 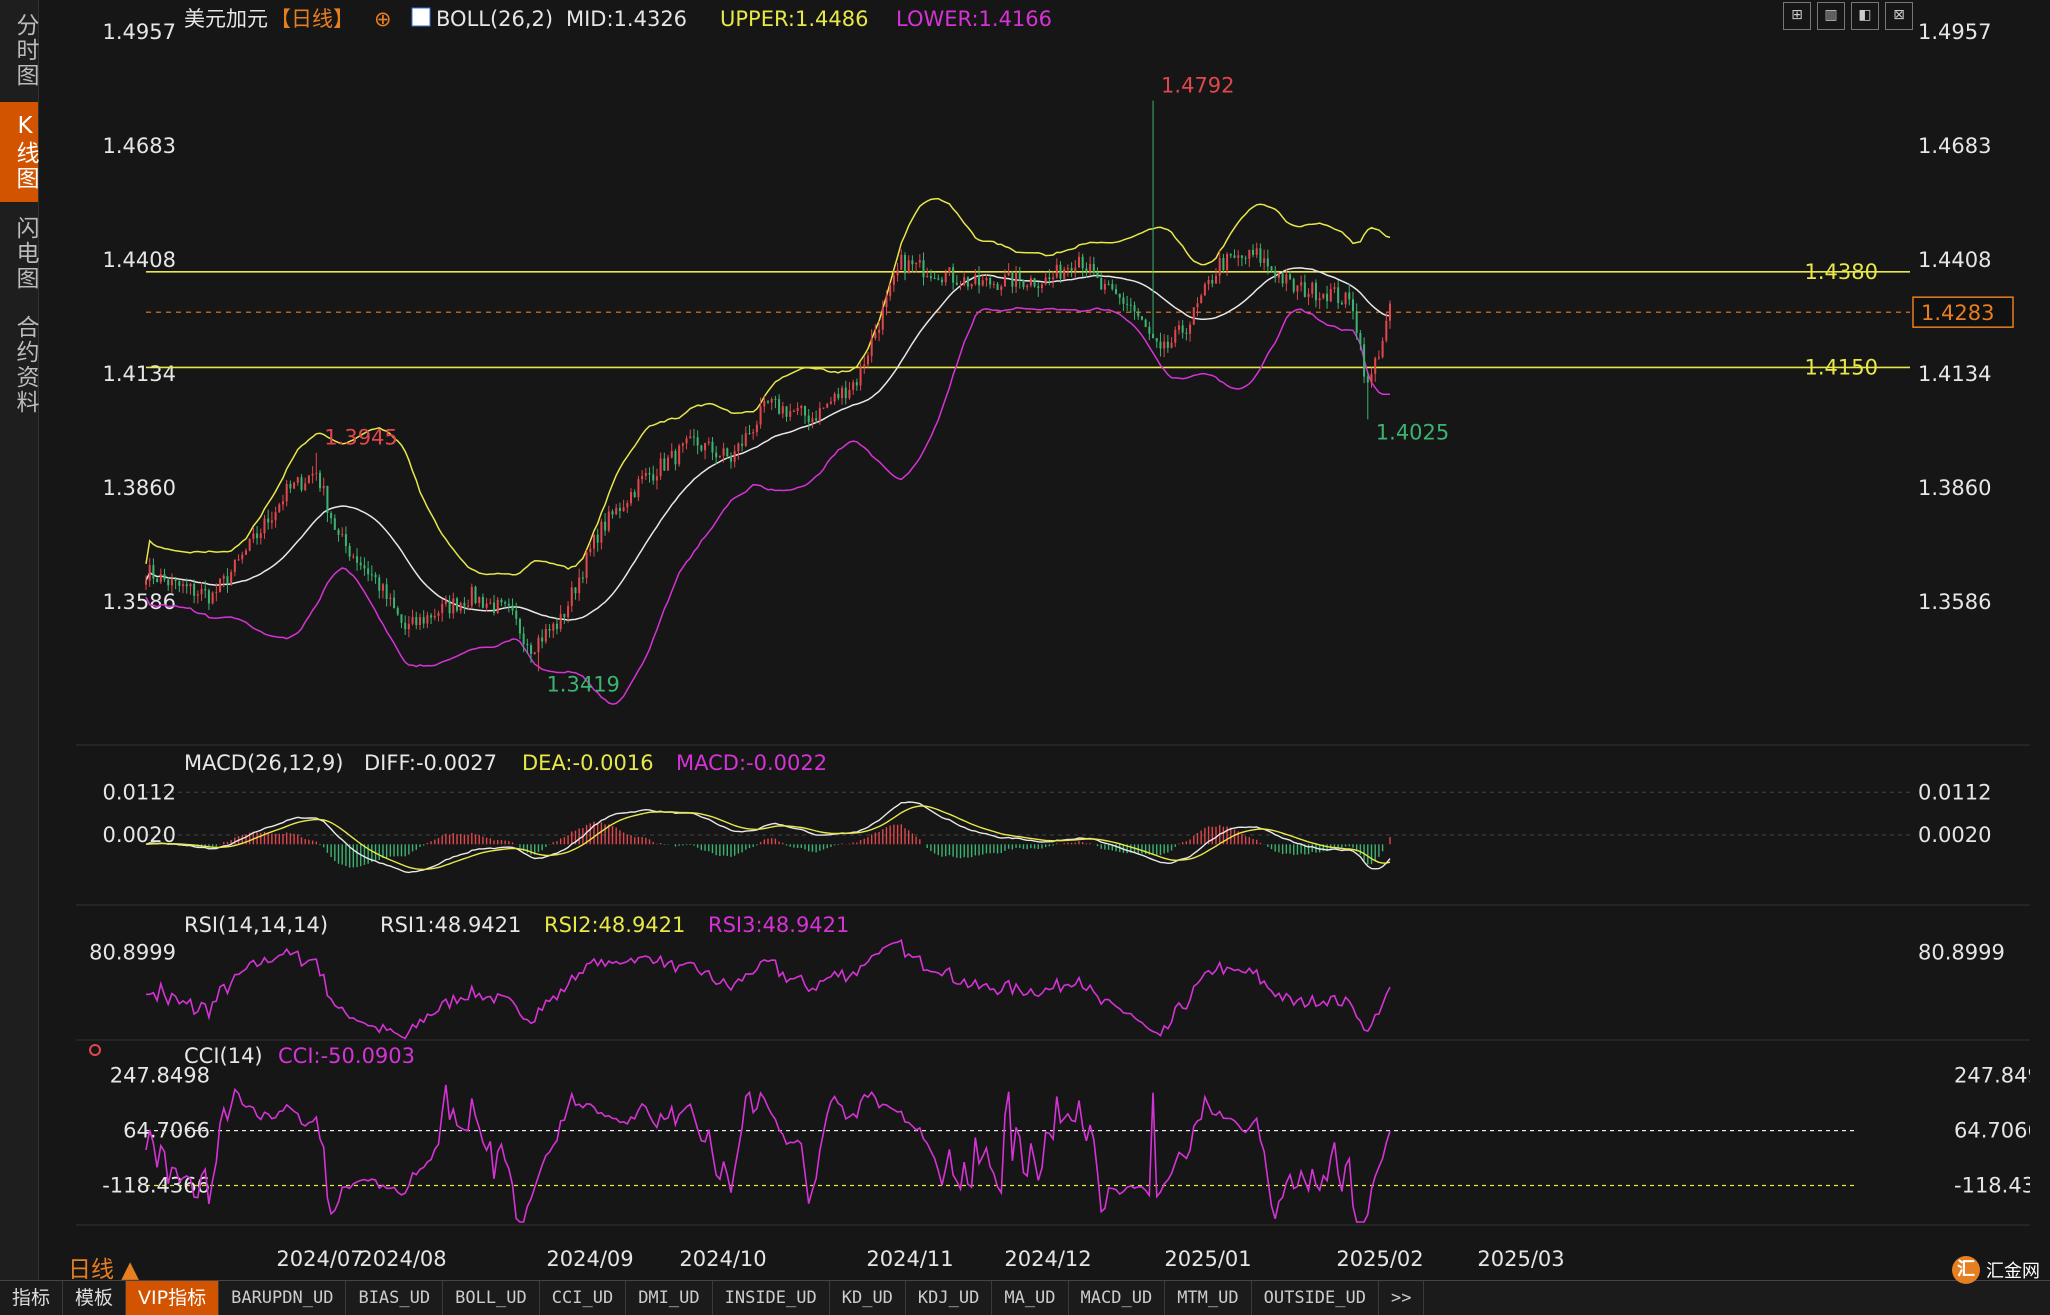 What do you see at coordinates (19, 152) in the screenshot?
I see `left-tab-1: K线图` at bounding box center [19, 152].